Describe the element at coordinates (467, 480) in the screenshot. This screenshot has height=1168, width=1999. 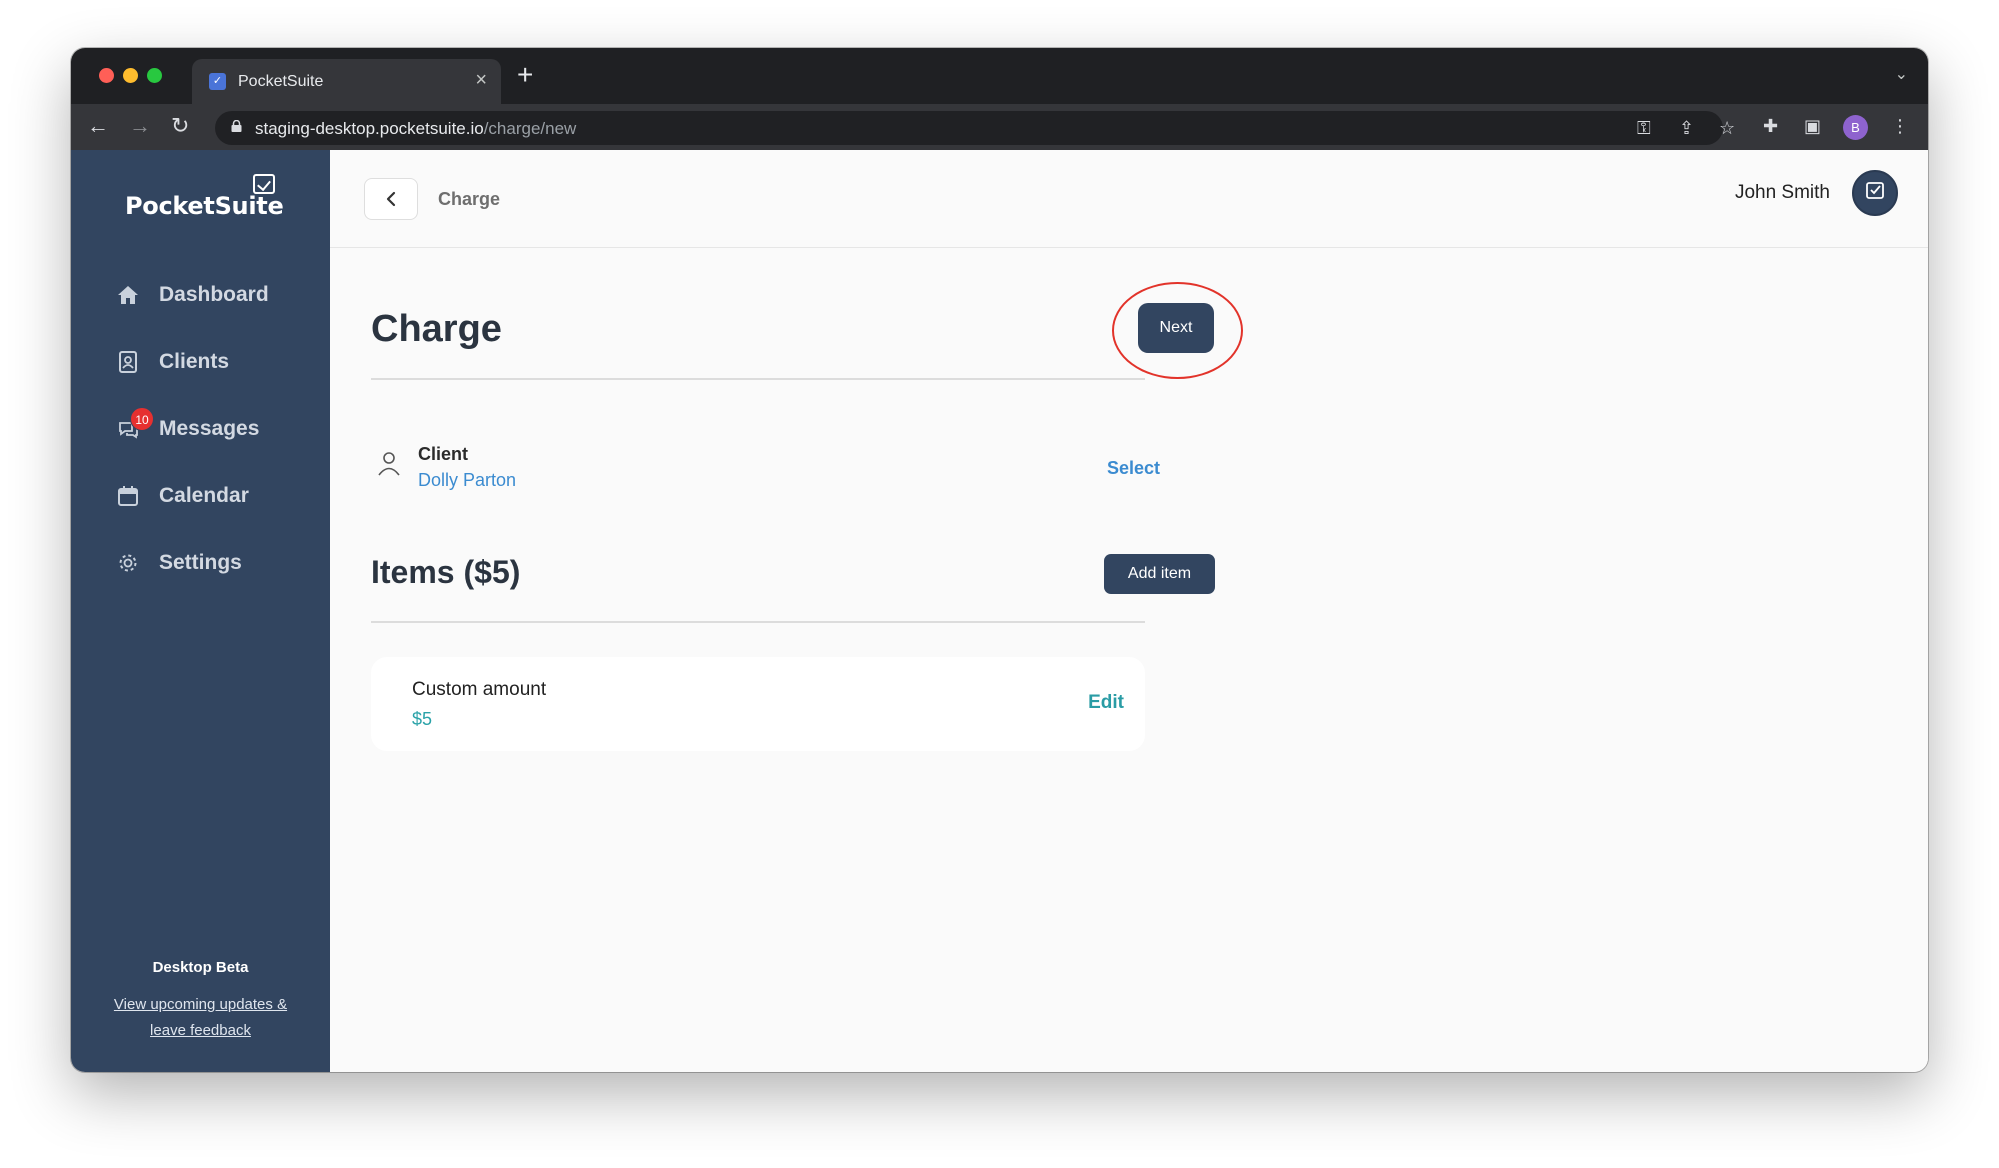
I see `client-name: Dolly Parton` at that location.